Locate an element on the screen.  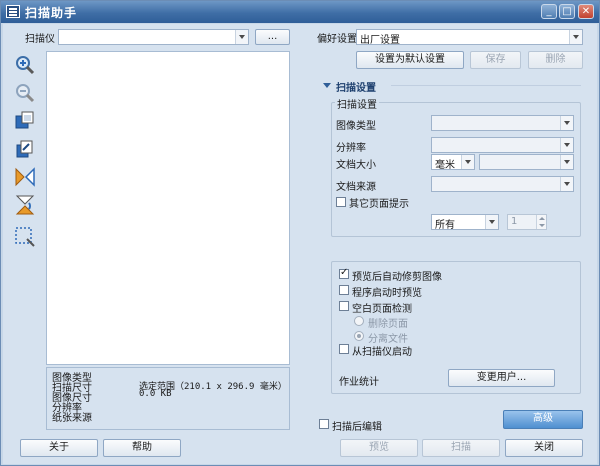
unit-value: 毫米 is located at coordinates (445, 165).